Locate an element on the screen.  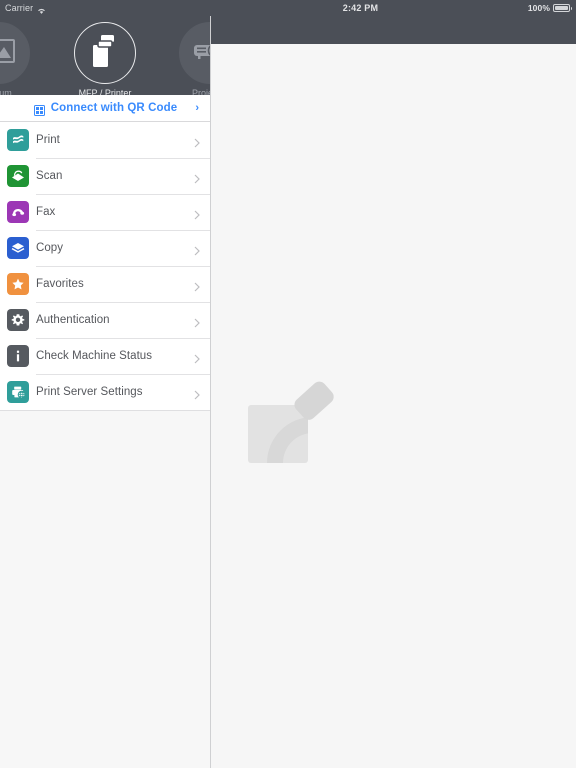
menu-label-authentication: Authentication is located at coordinates (73, 320).